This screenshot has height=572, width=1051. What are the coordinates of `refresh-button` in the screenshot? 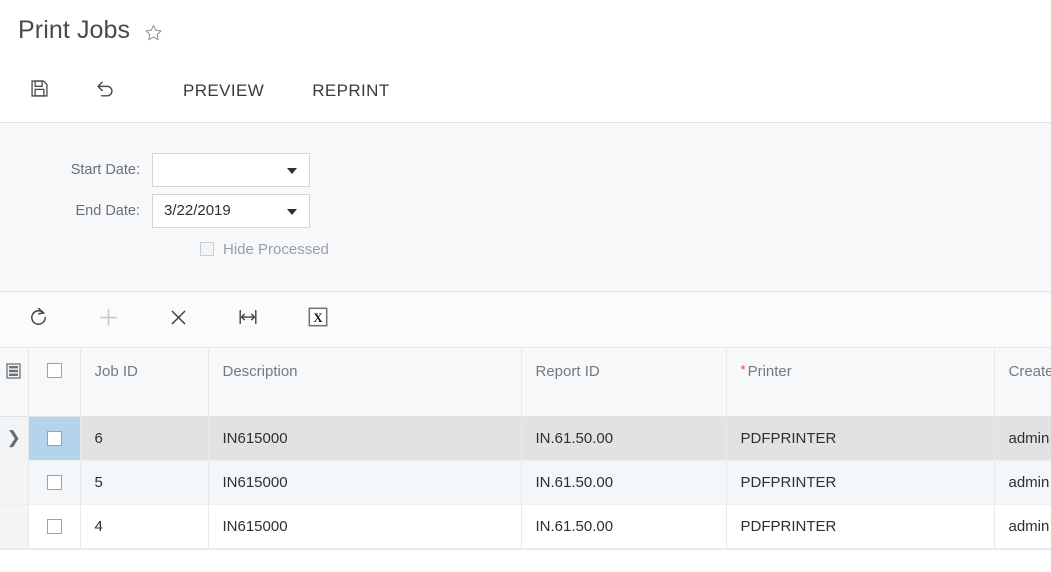 It's located at (38, 320).